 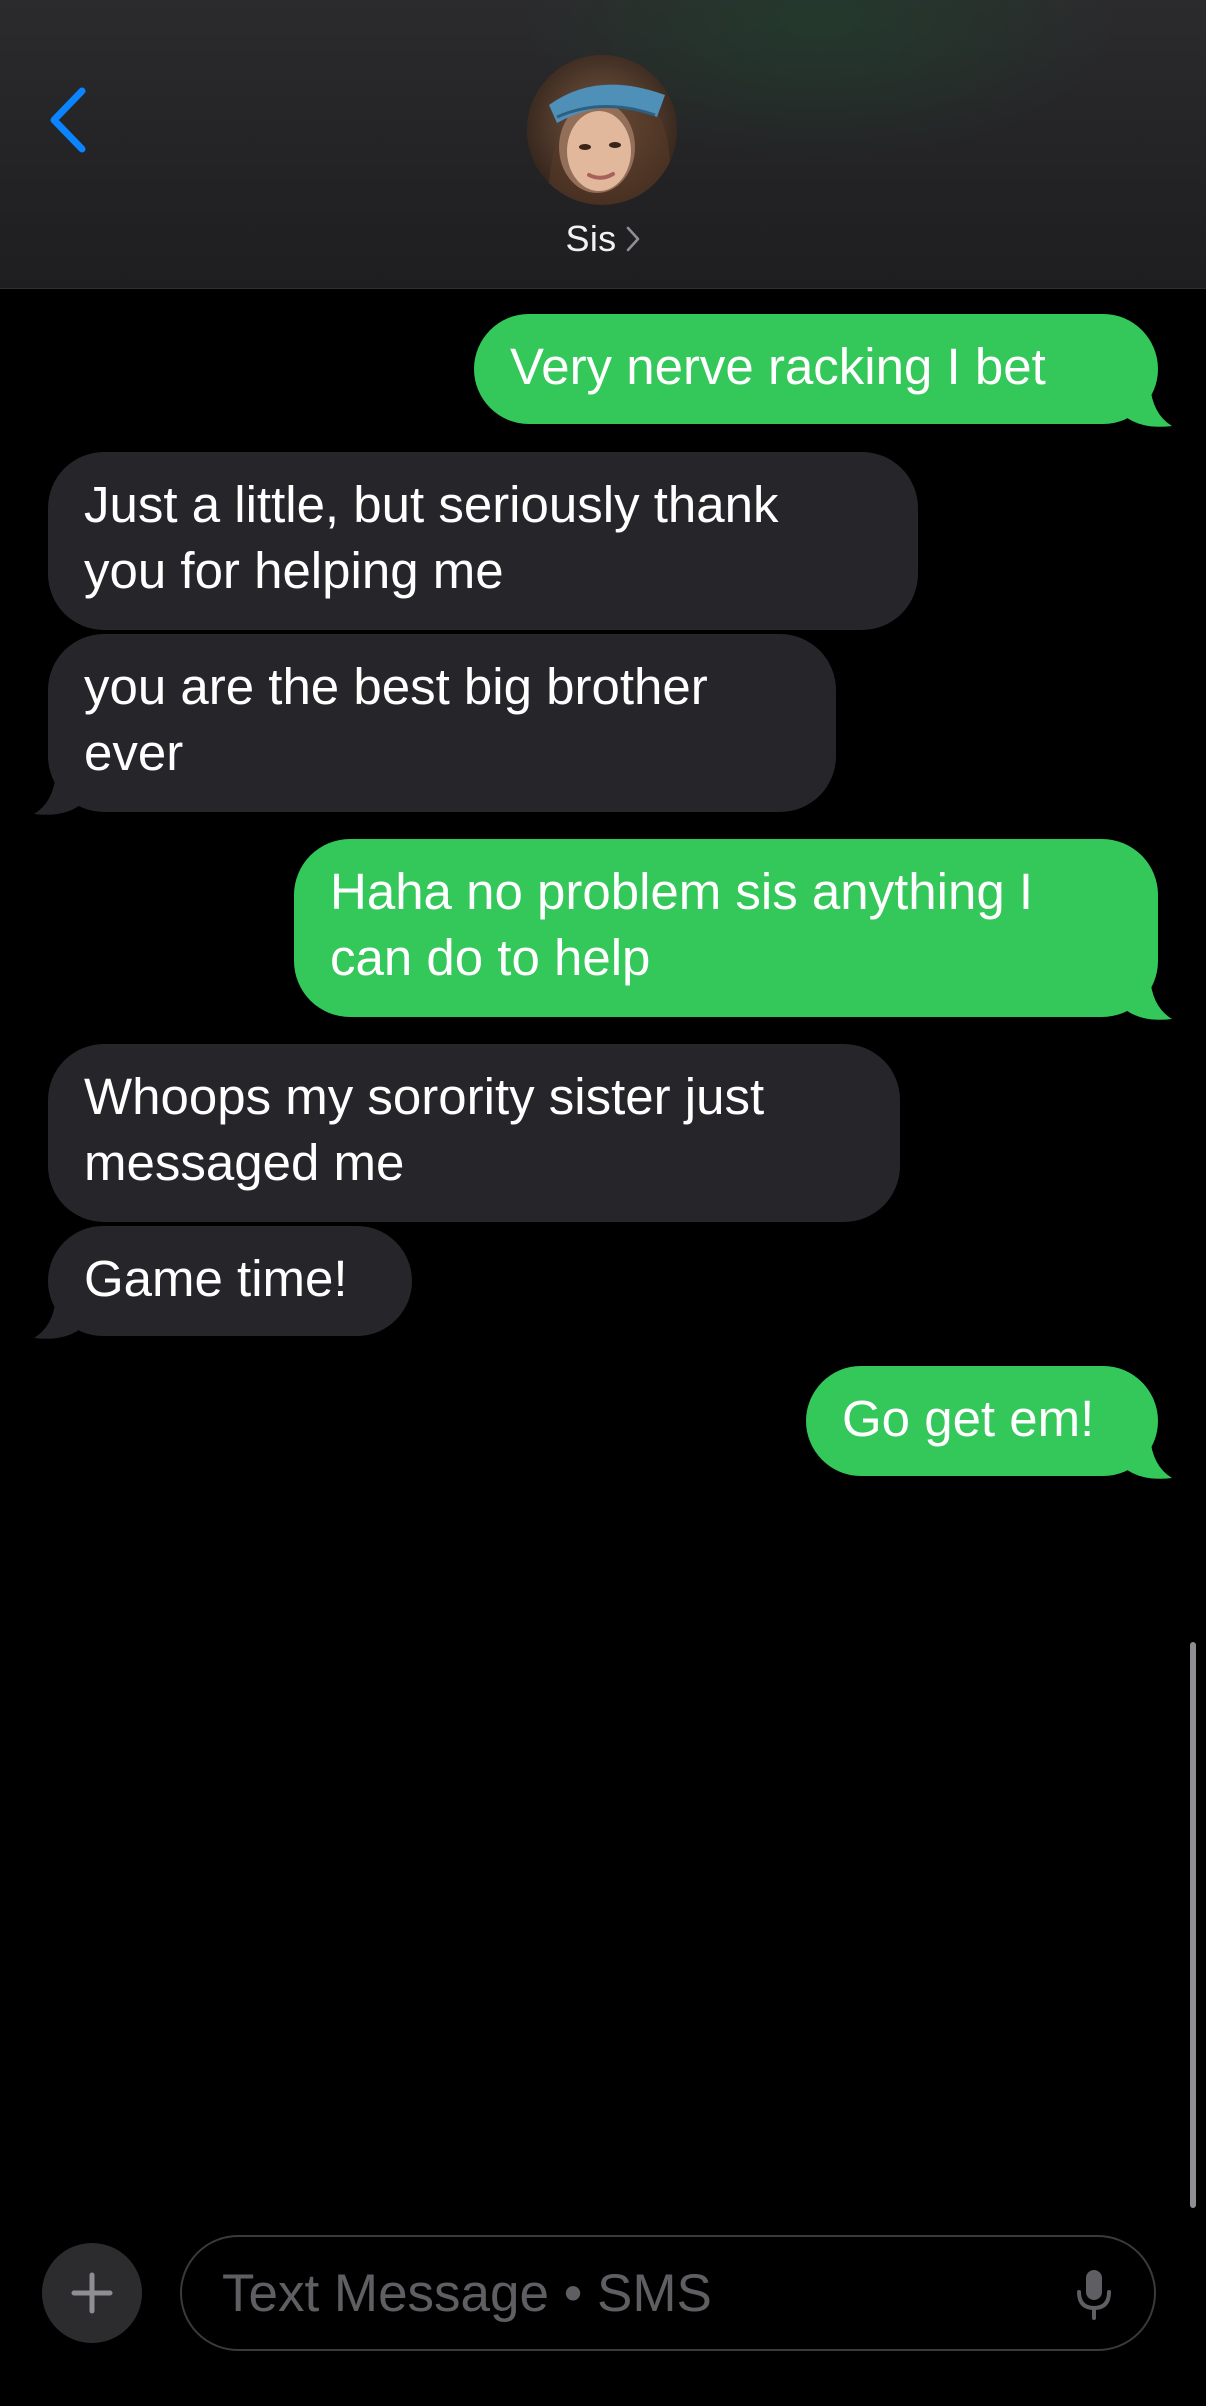 I want to click on dictation-button, so click(x=1094, y=2295).